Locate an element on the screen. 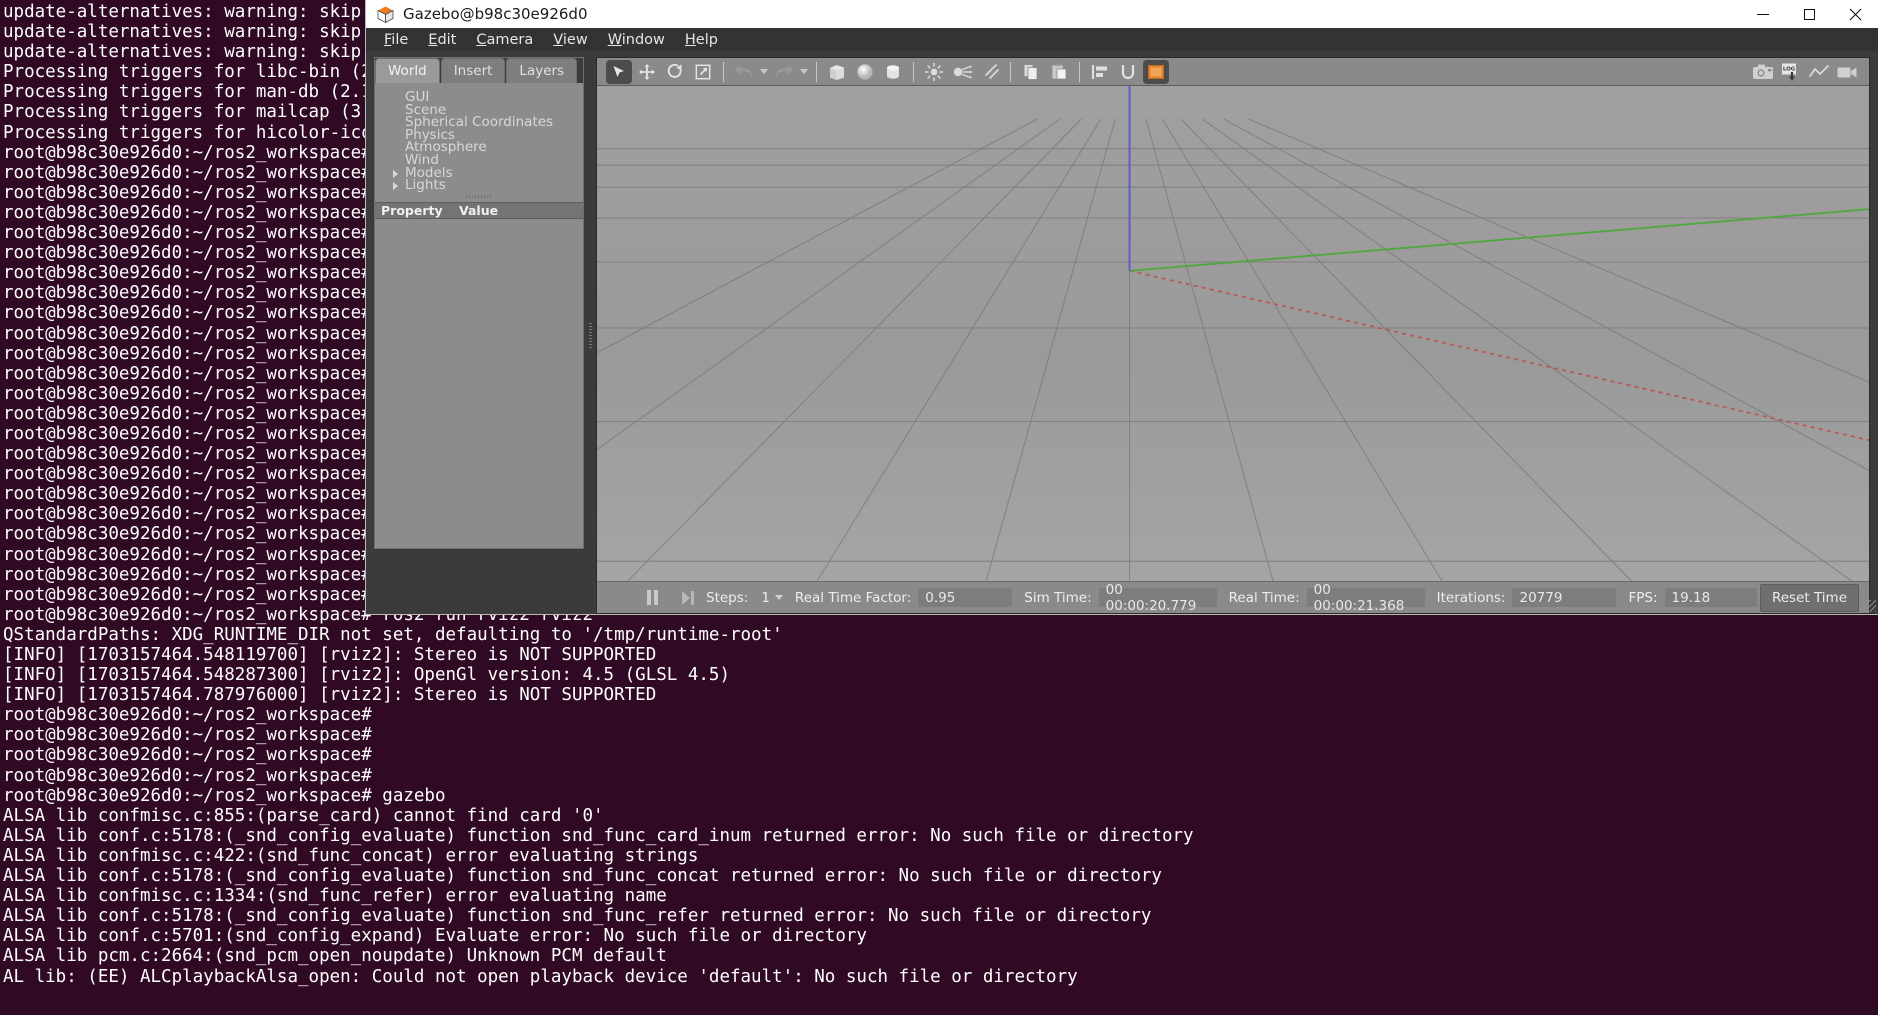 This screenshot has width=1878, height=1015. view-angle-icon is located at coordinates (1156, 71).